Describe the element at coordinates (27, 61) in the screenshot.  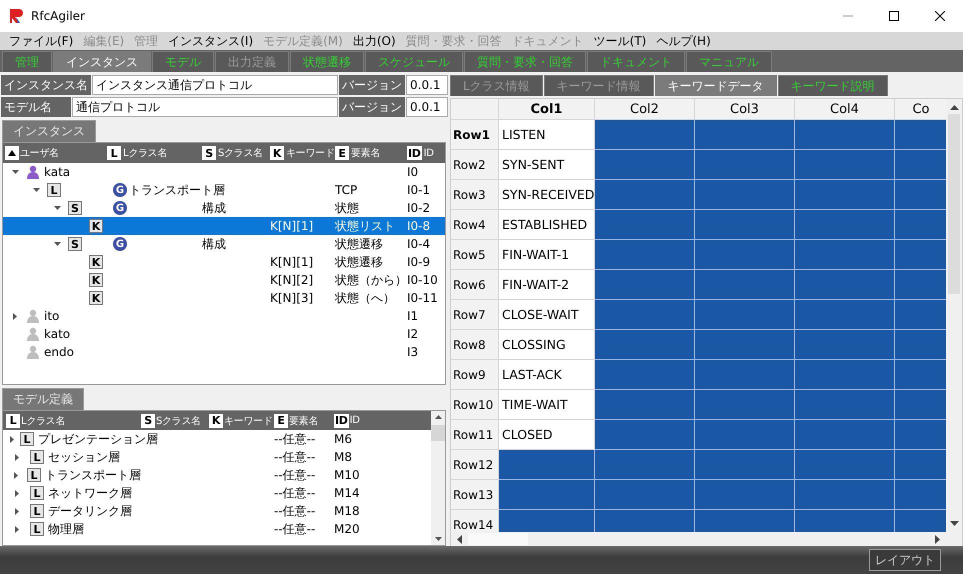
I see `tab: 管理` at that location.